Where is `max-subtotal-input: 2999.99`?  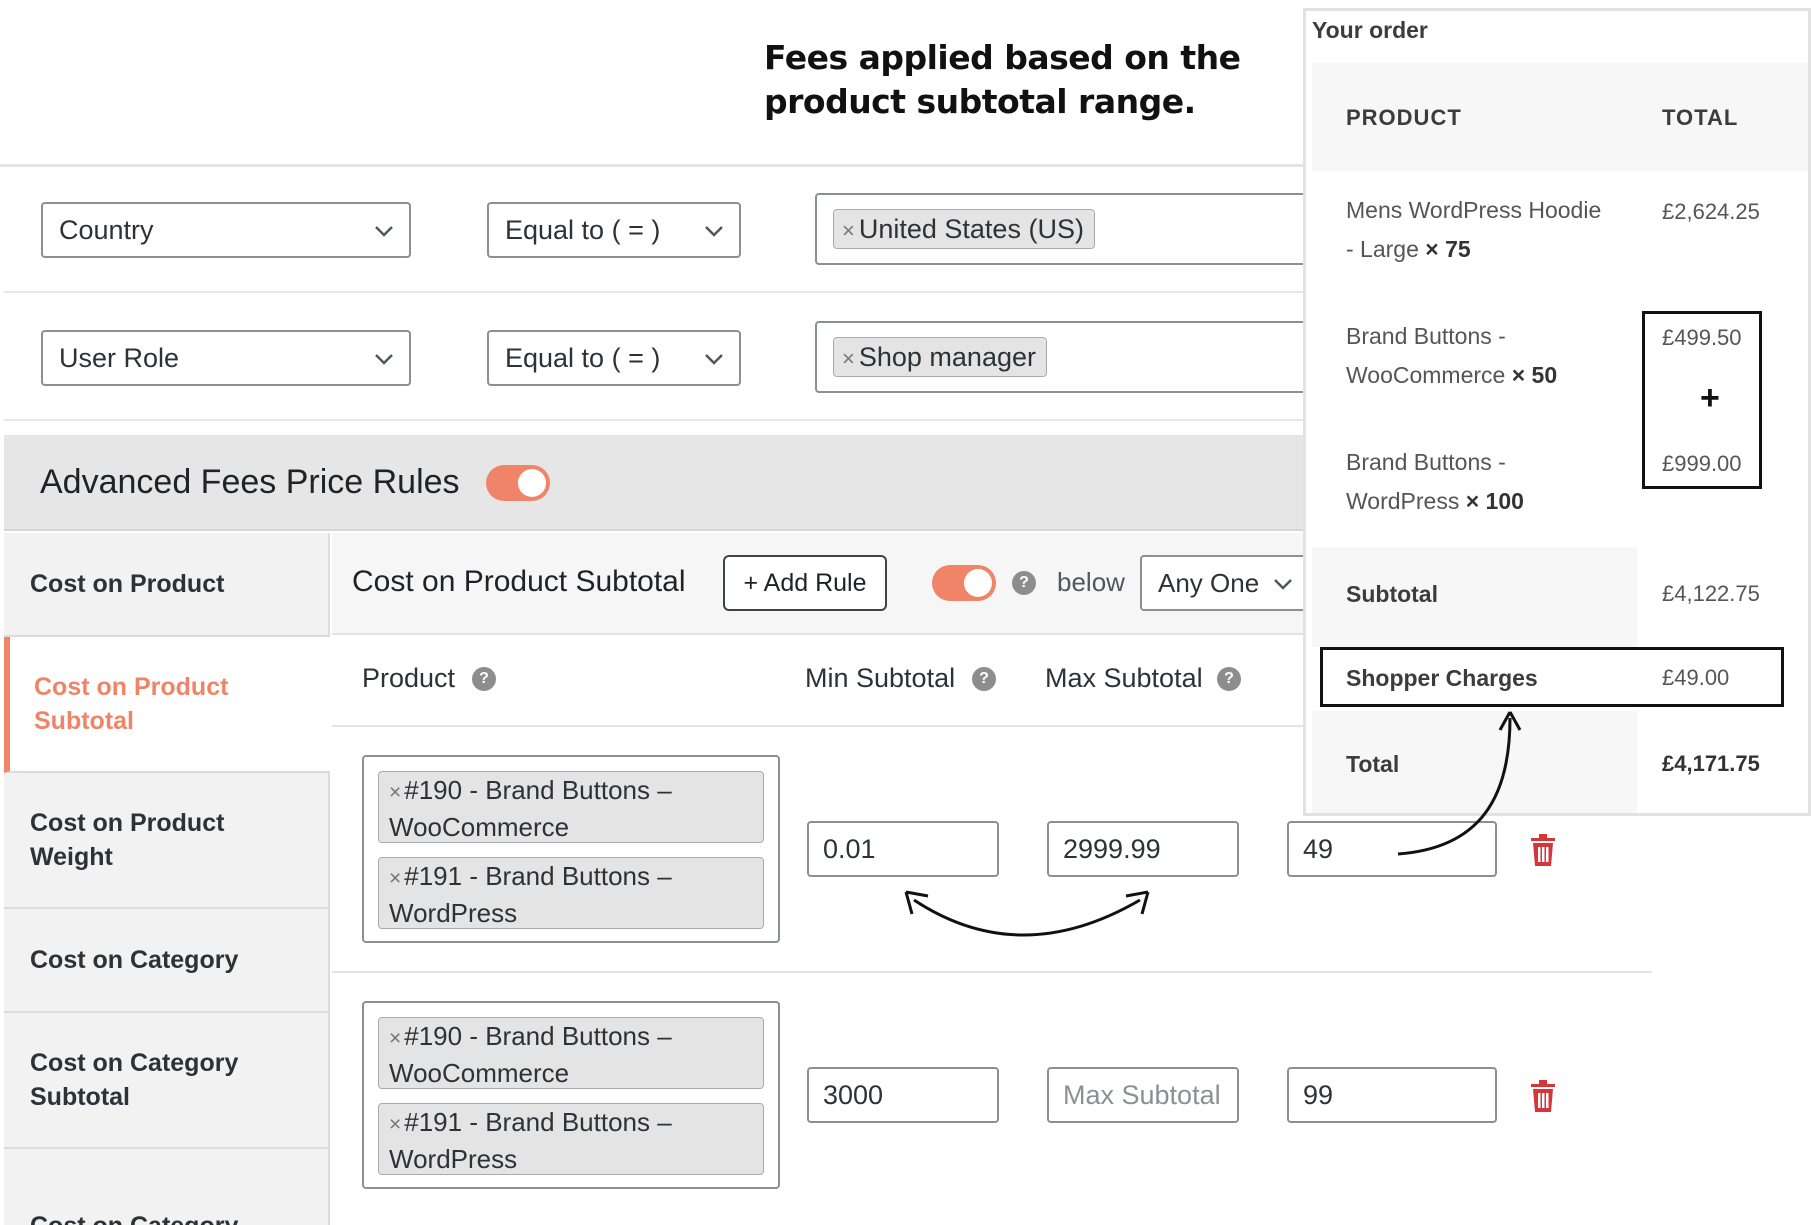 max-subtotal-input: 2999.99 is located at coordinates (1143, 849).